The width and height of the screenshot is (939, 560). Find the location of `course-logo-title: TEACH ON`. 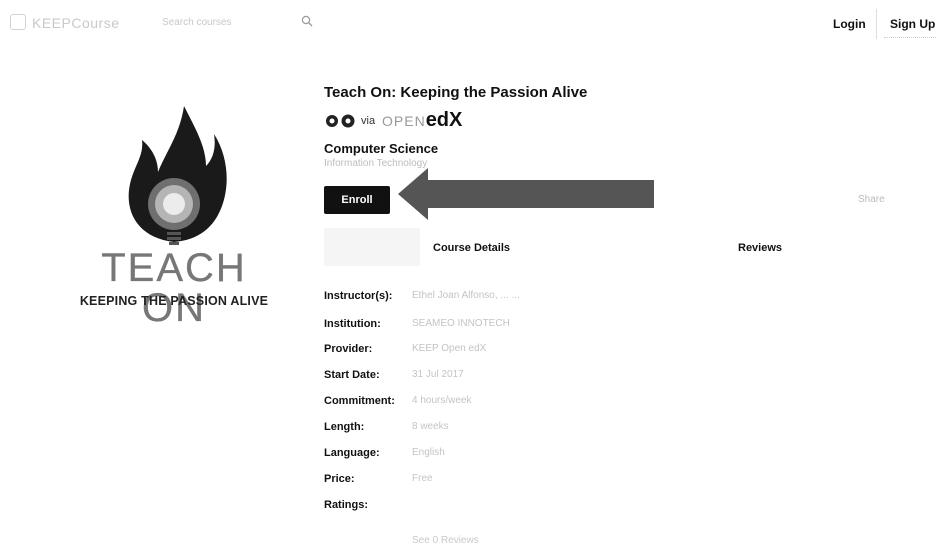

course-logo-title: TEACH ON is located at coordinates (174, 288).